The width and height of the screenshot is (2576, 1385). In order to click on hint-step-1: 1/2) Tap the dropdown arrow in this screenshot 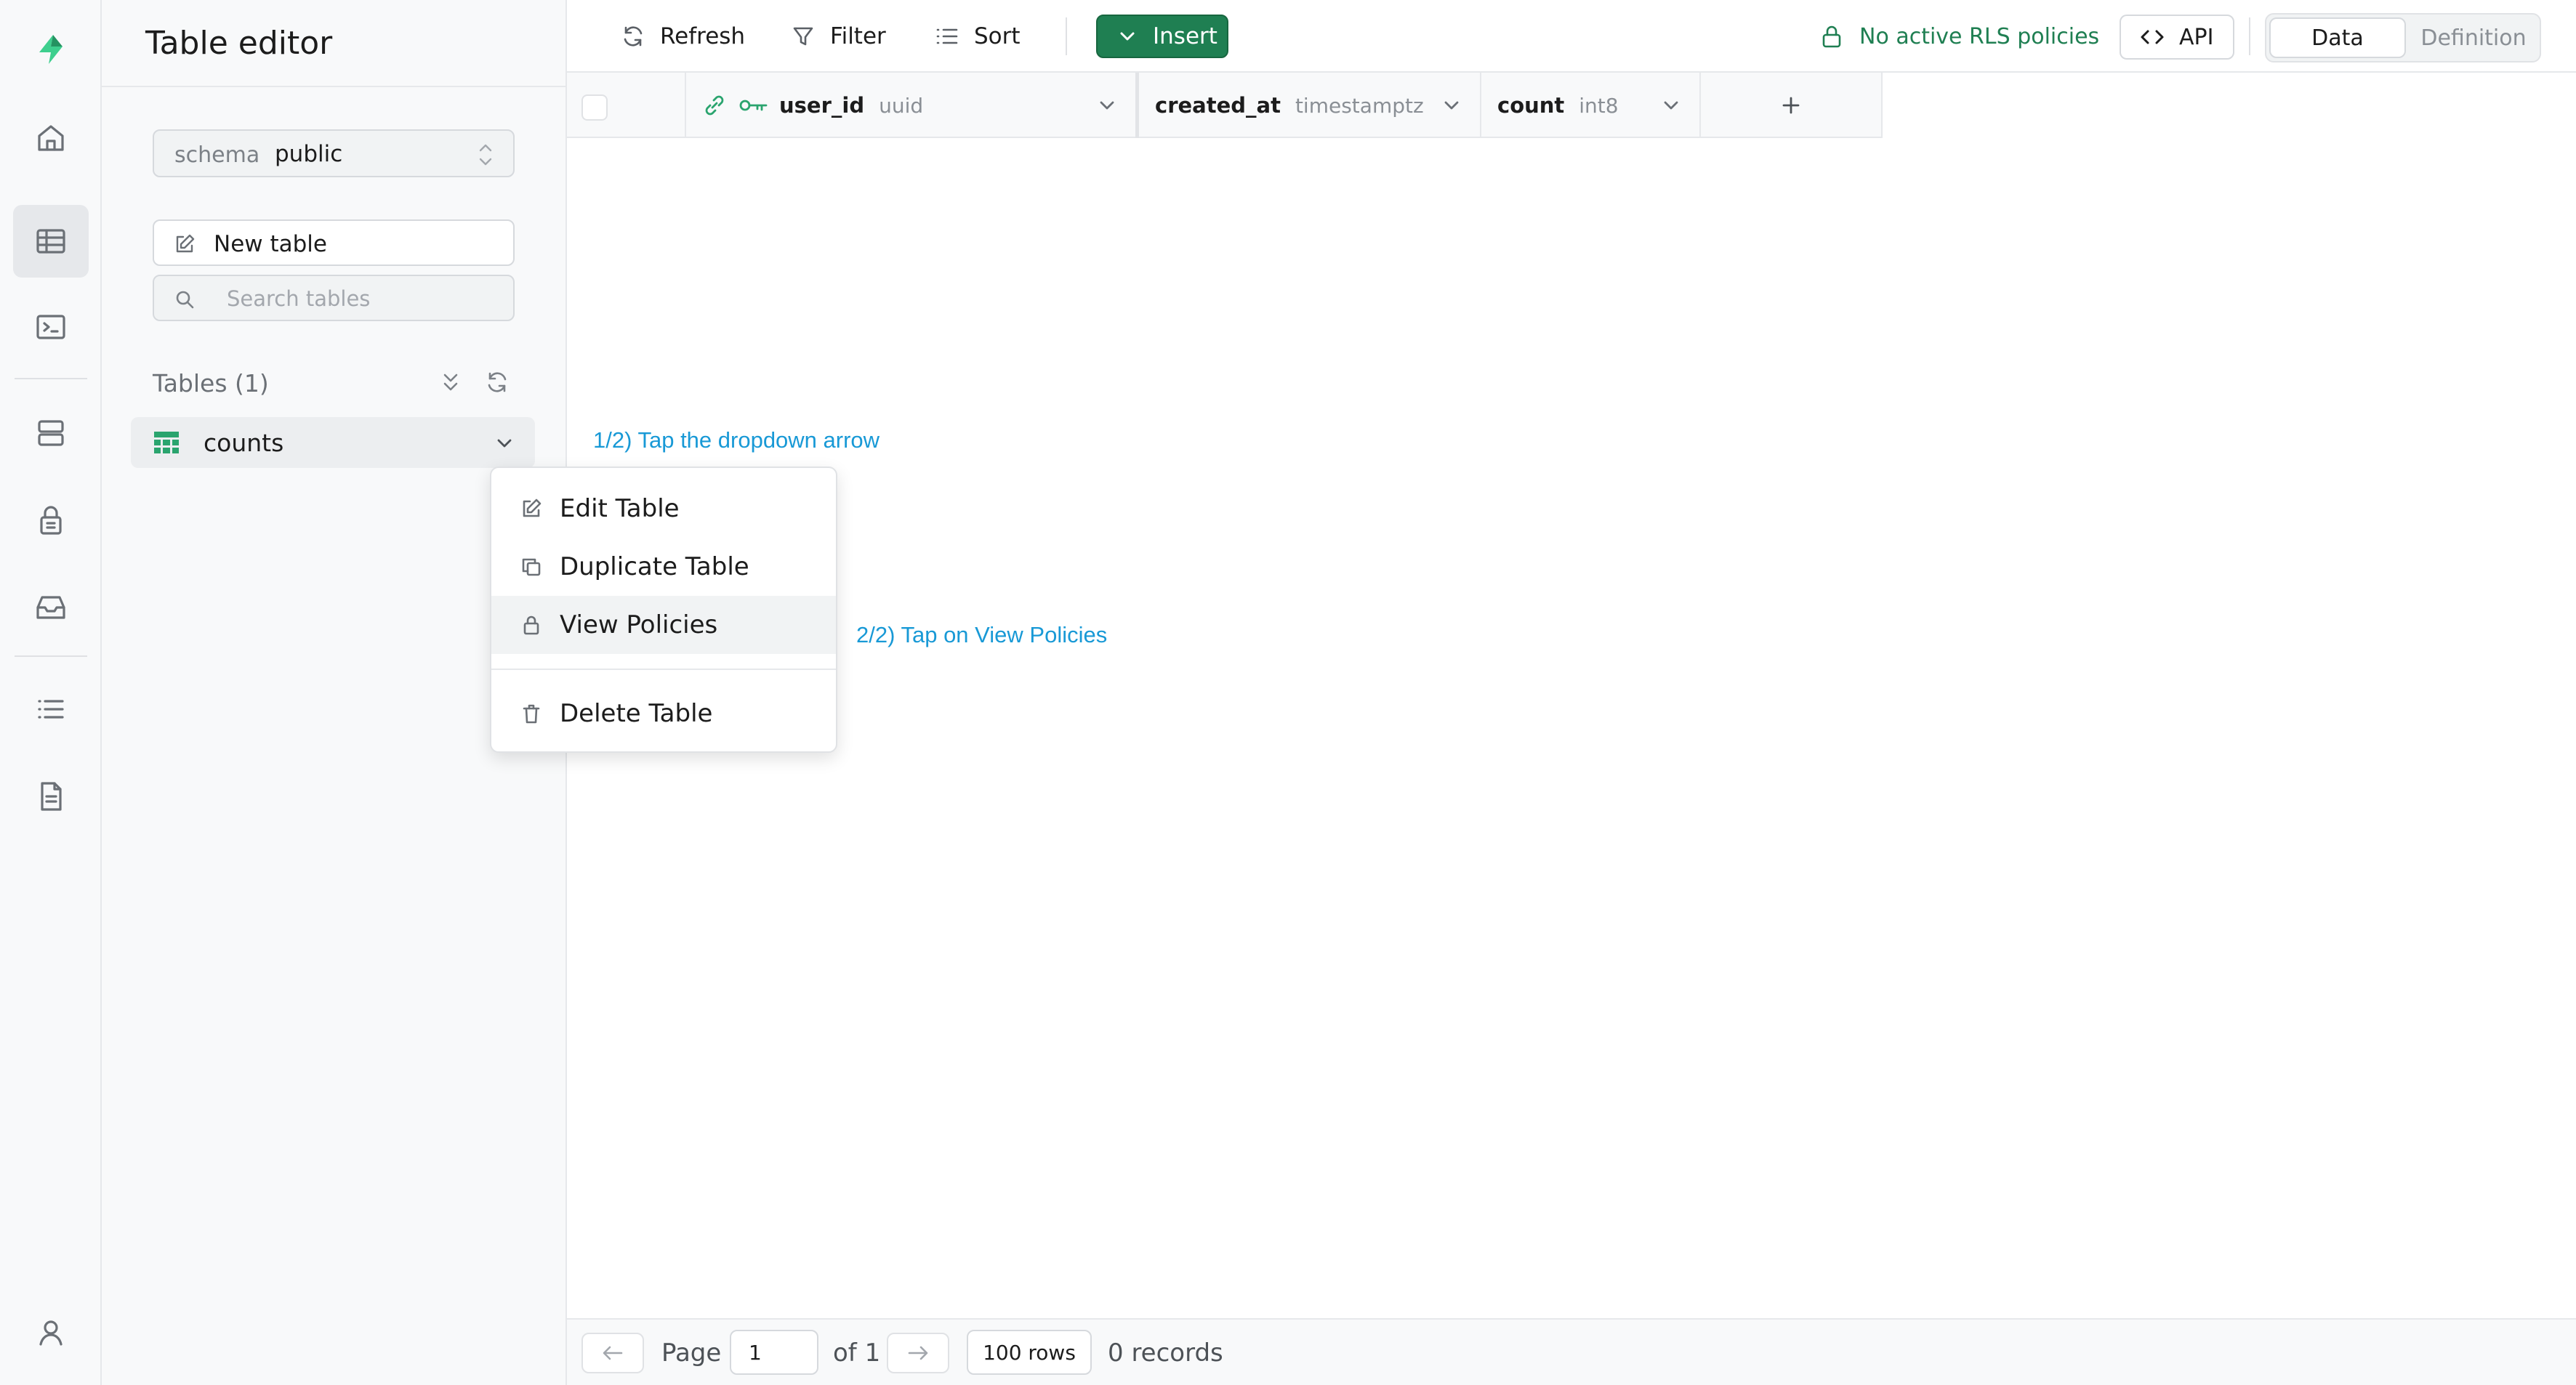, I will do `click(736, 440)`.